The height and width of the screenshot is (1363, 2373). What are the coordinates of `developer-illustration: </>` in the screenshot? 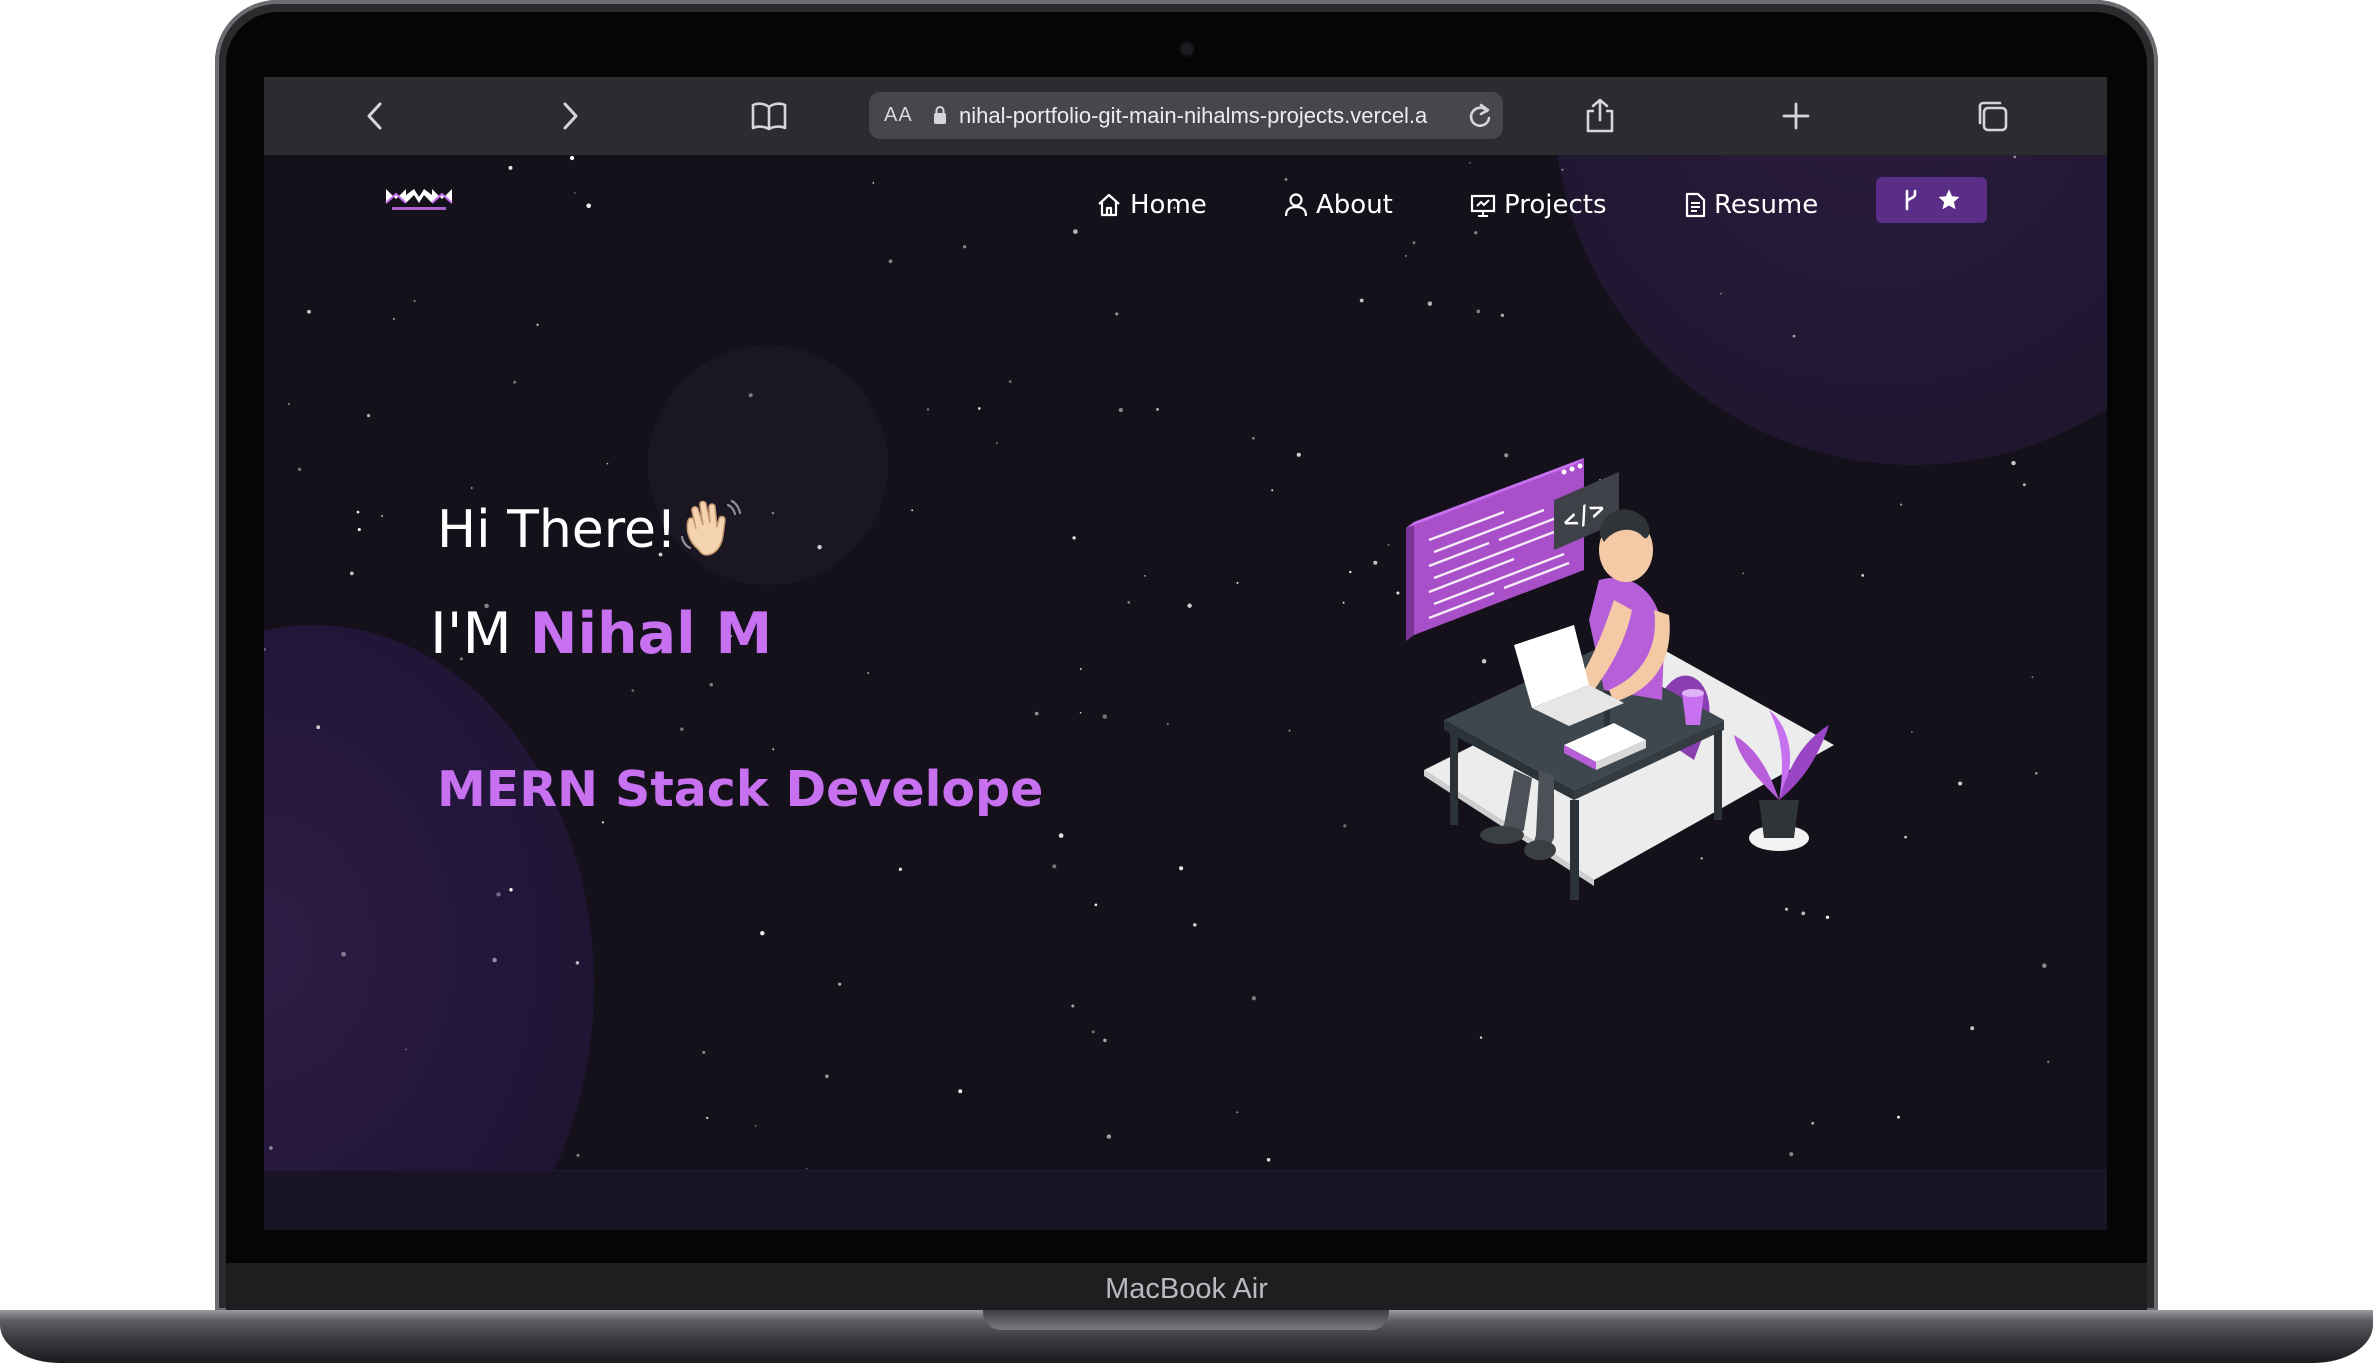 It's located at (1624, 637).